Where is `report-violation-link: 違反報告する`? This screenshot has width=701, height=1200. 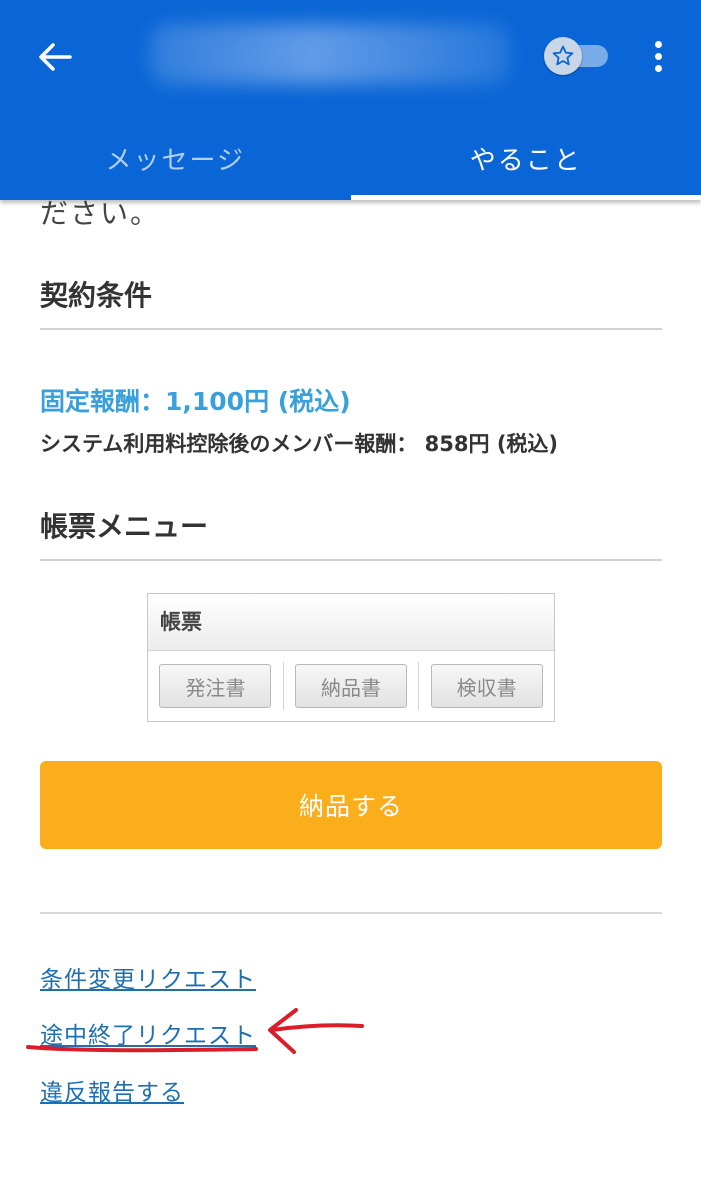 report-violation-link: 違反報告する is located at coordinates (112, 1090).